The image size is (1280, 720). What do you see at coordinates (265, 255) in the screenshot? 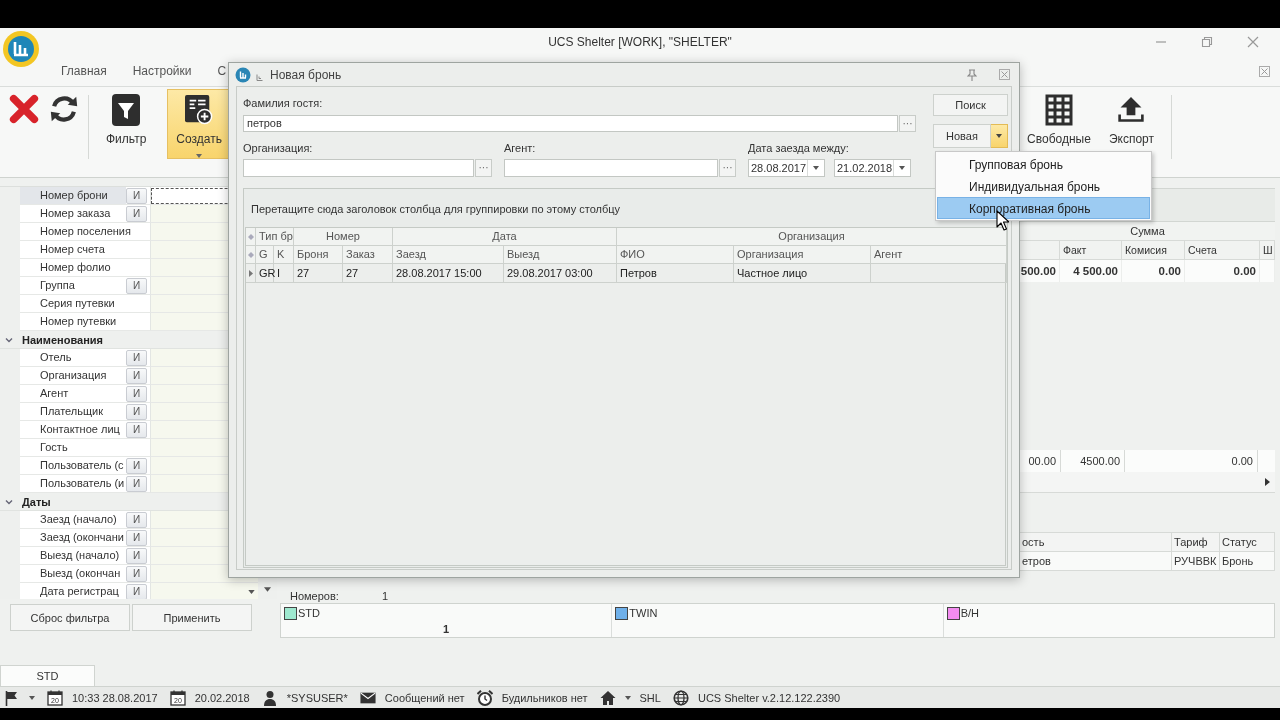
I see `column-header: G` at bounding box center [265, 255].